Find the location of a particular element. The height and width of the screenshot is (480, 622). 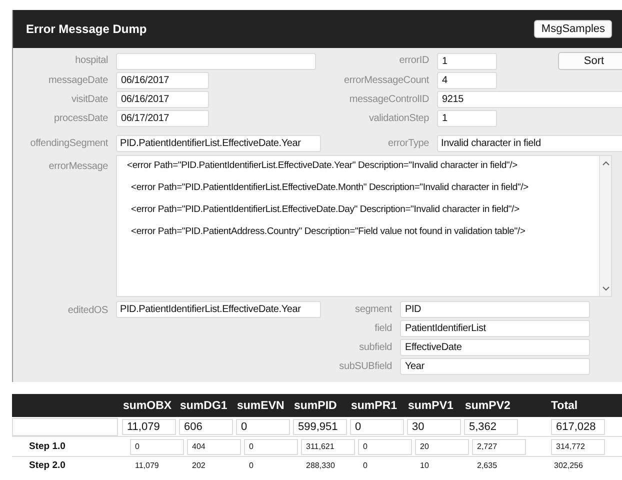

column-header: sumDG1 is located at coordinates (203, 406).